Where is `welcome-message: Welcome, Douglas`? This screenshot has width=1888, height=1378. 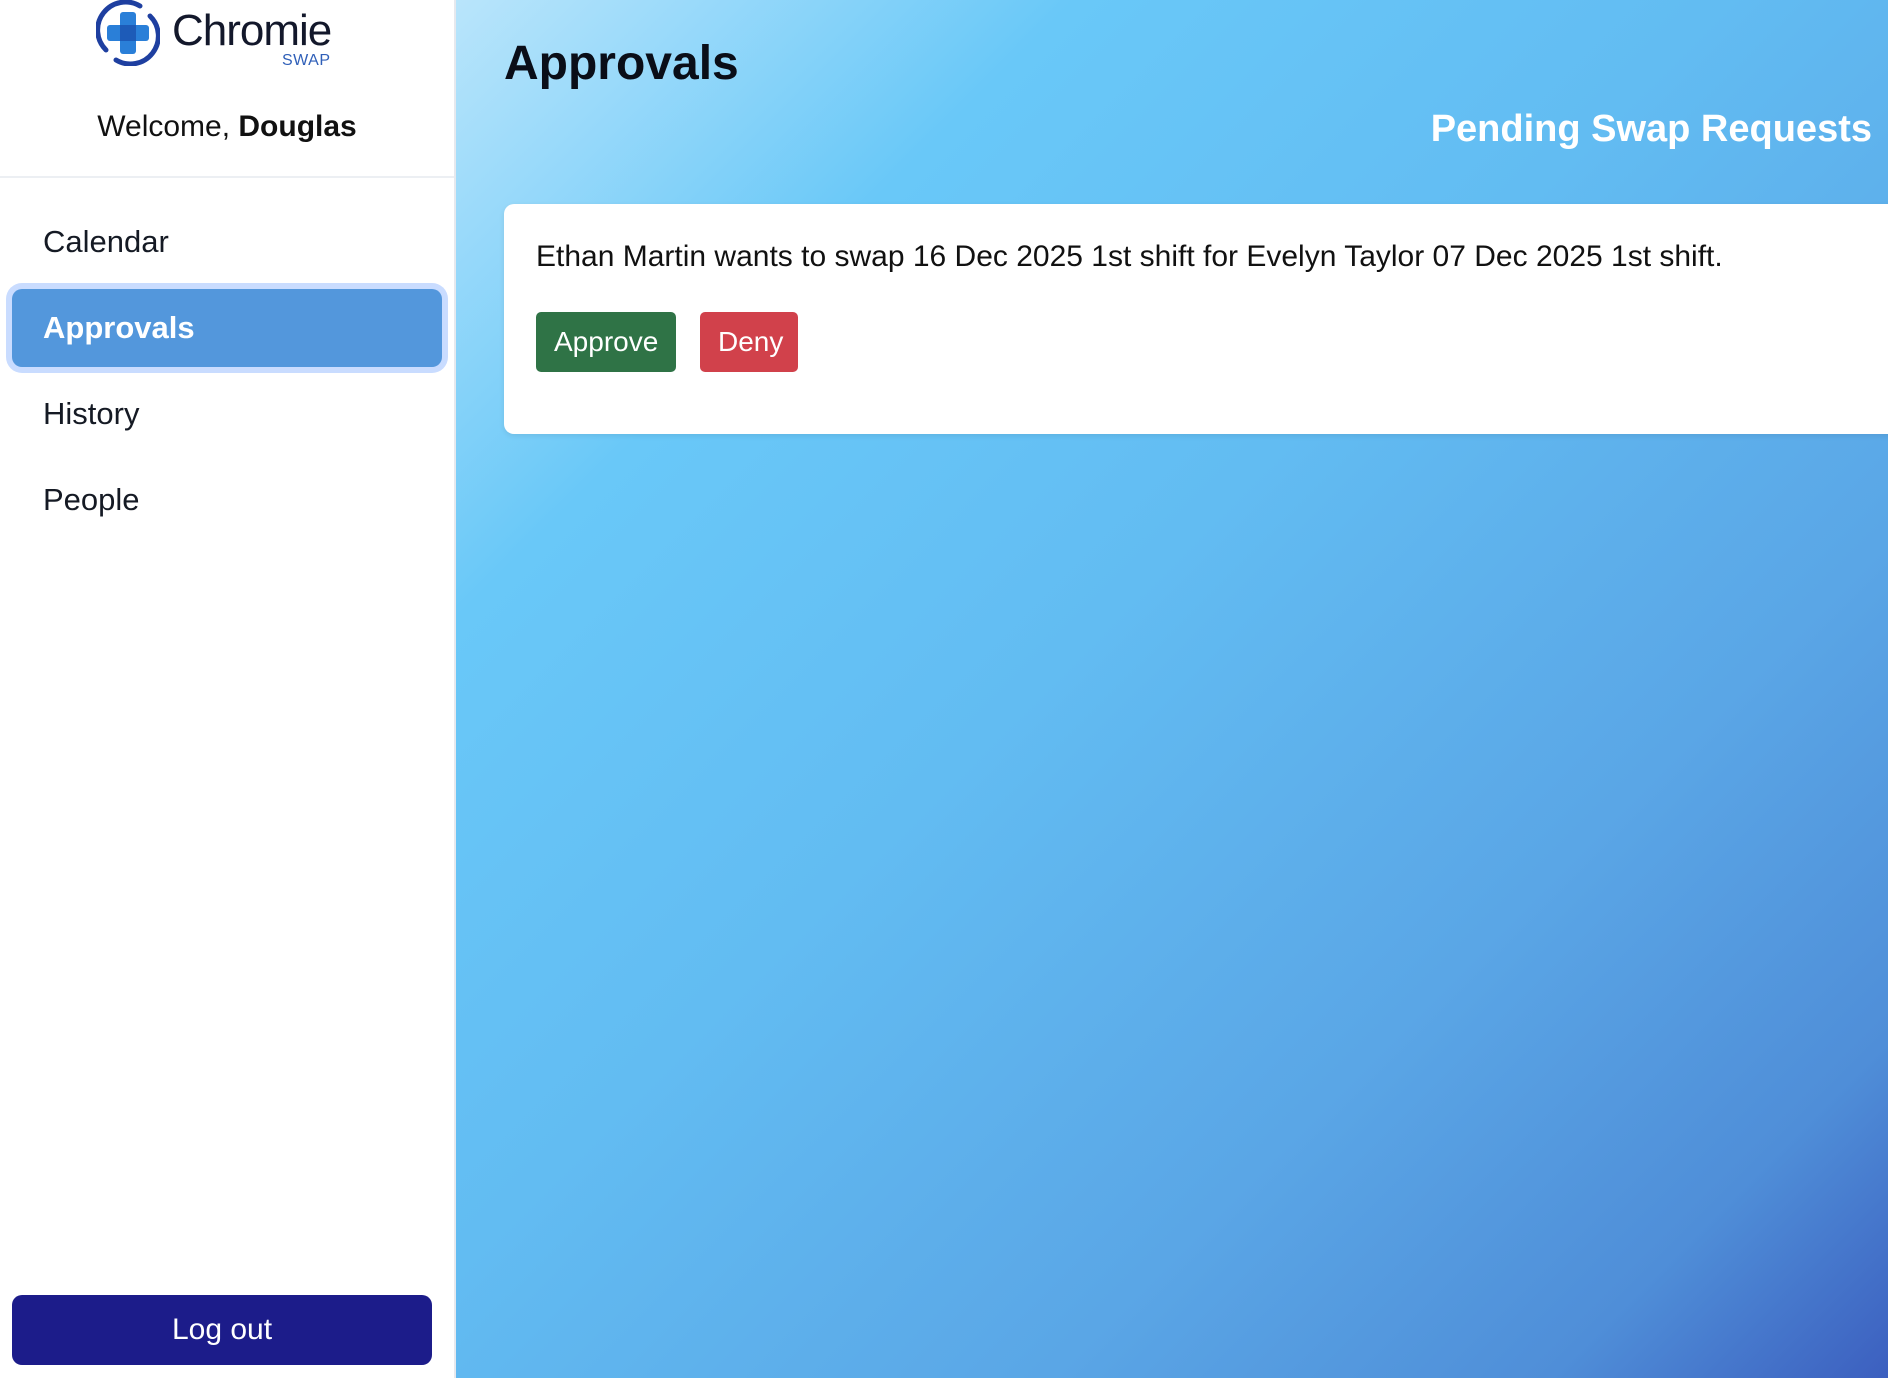
welcome-message: Welcome, Douglas is located at coordinates (227, 127).